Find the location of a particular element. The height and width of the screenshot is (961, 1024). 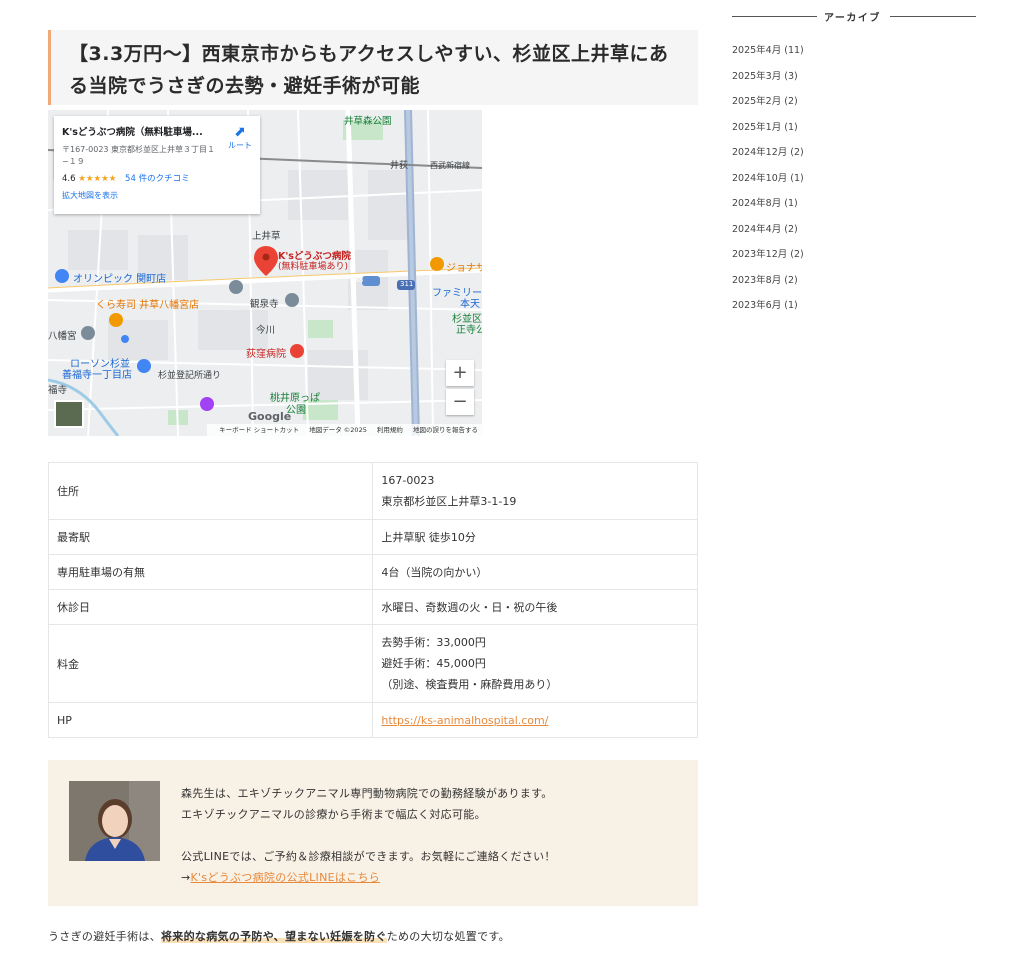

terms-link: 利用規約 is located at coordinates (390, 430).